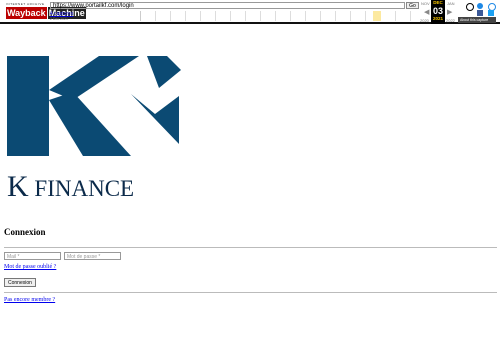 Image resolution: width=500 pixels, height=348 pixels. What do you see at coordinates (92, 256) in the screenshot?
I see `password-input: Mot de passe *` at bounding box center [92, 256].